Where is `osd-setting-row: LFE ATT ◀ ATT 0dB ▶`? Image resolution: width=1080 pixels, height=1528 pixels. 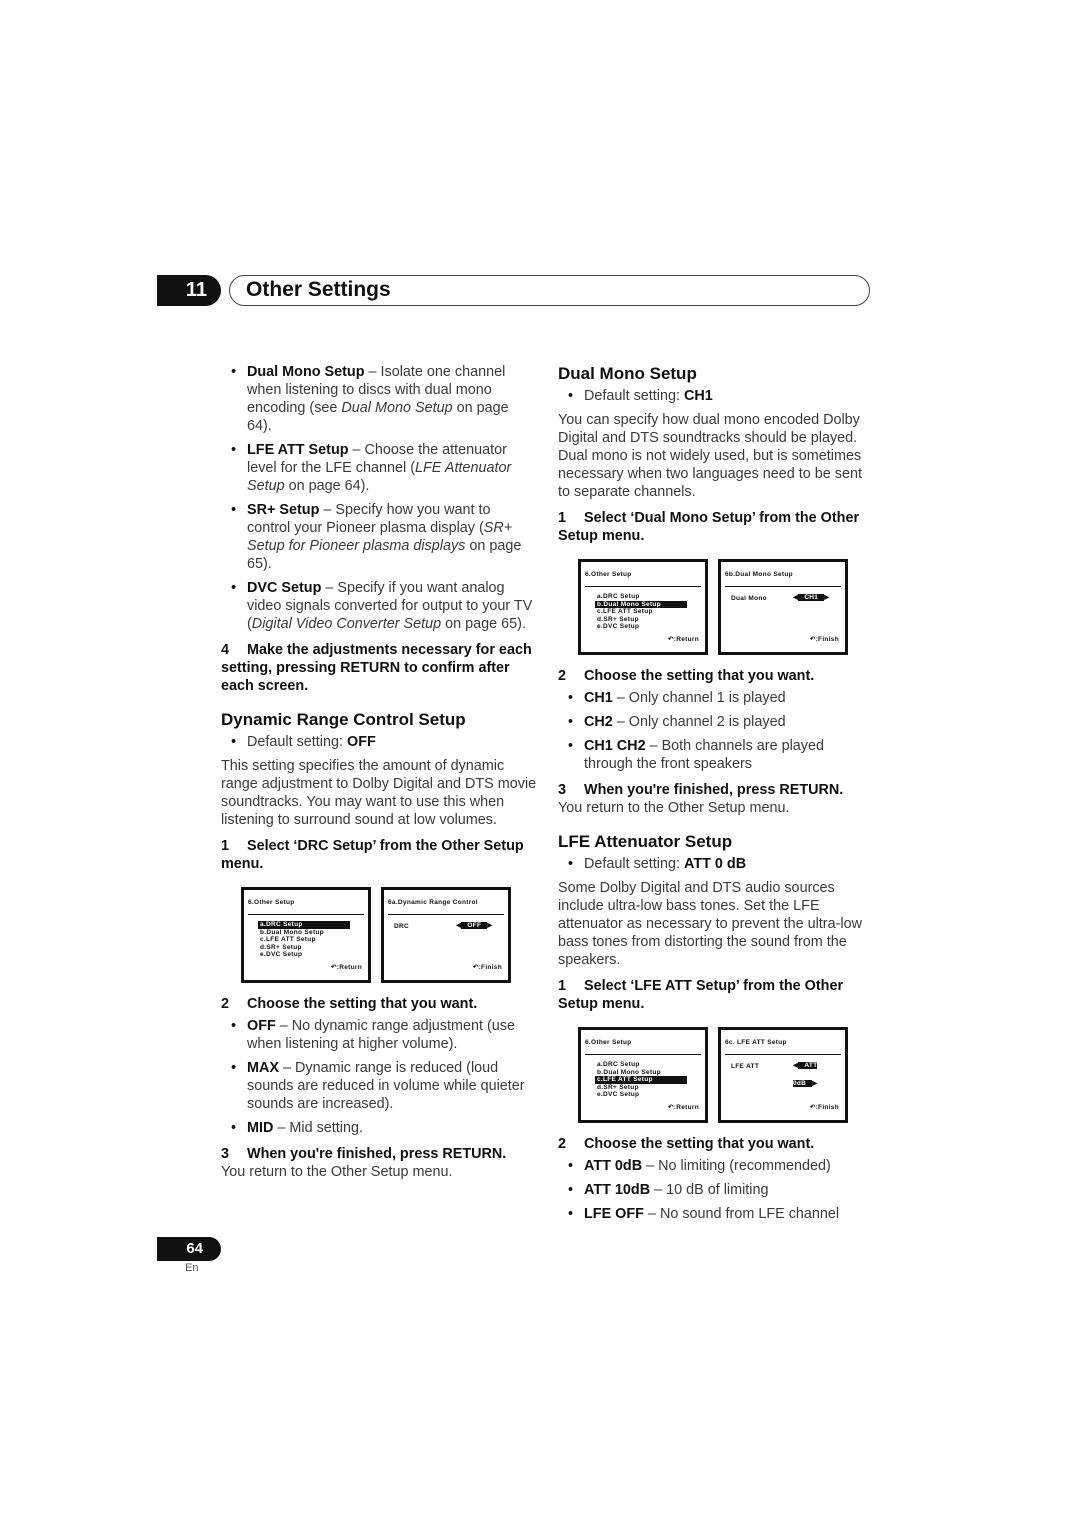
osd-setting-row: LFE ATT ◀ ATT 0dB ▶ is located at coordinates (786, 1072).